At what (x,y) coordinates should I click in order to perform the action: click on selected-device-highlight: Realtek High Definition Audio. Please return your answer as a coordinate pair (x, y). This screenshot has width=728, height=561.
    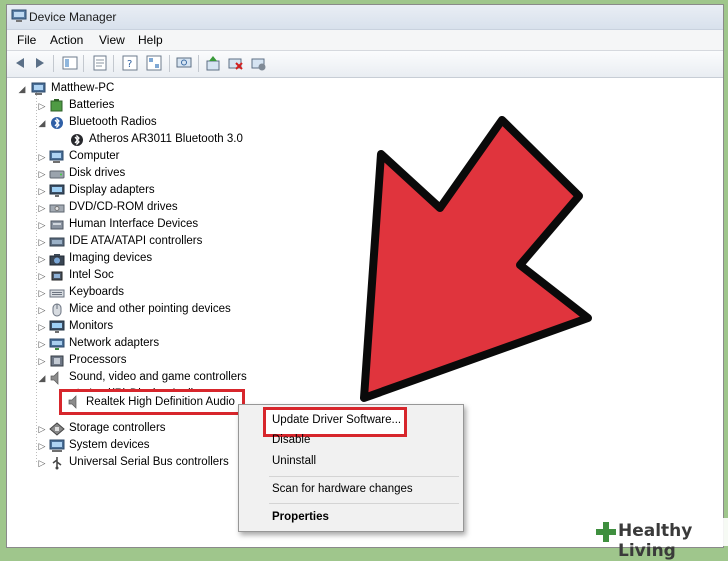
    Looking at the image, I should click on (152, 402).